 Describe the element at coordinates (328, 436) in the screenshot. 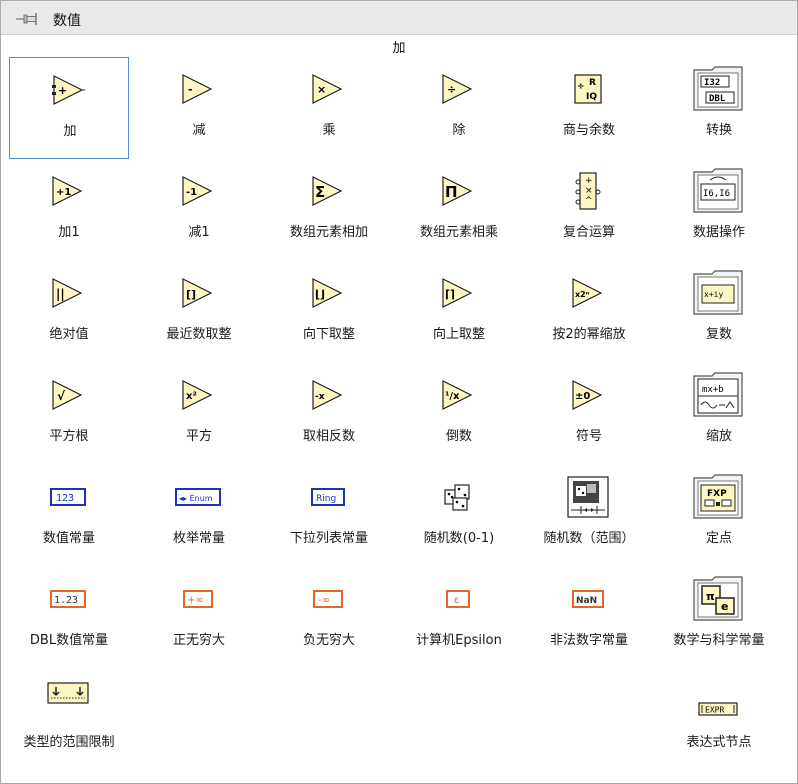

I see `negate-label: 取相反数` at that location.